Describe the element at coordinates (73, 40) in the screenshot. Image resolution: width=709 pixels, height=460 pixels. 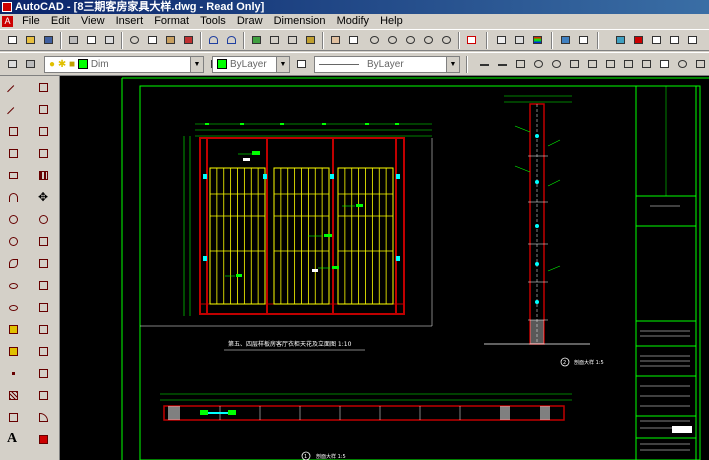
I see `print-icon` at that location.